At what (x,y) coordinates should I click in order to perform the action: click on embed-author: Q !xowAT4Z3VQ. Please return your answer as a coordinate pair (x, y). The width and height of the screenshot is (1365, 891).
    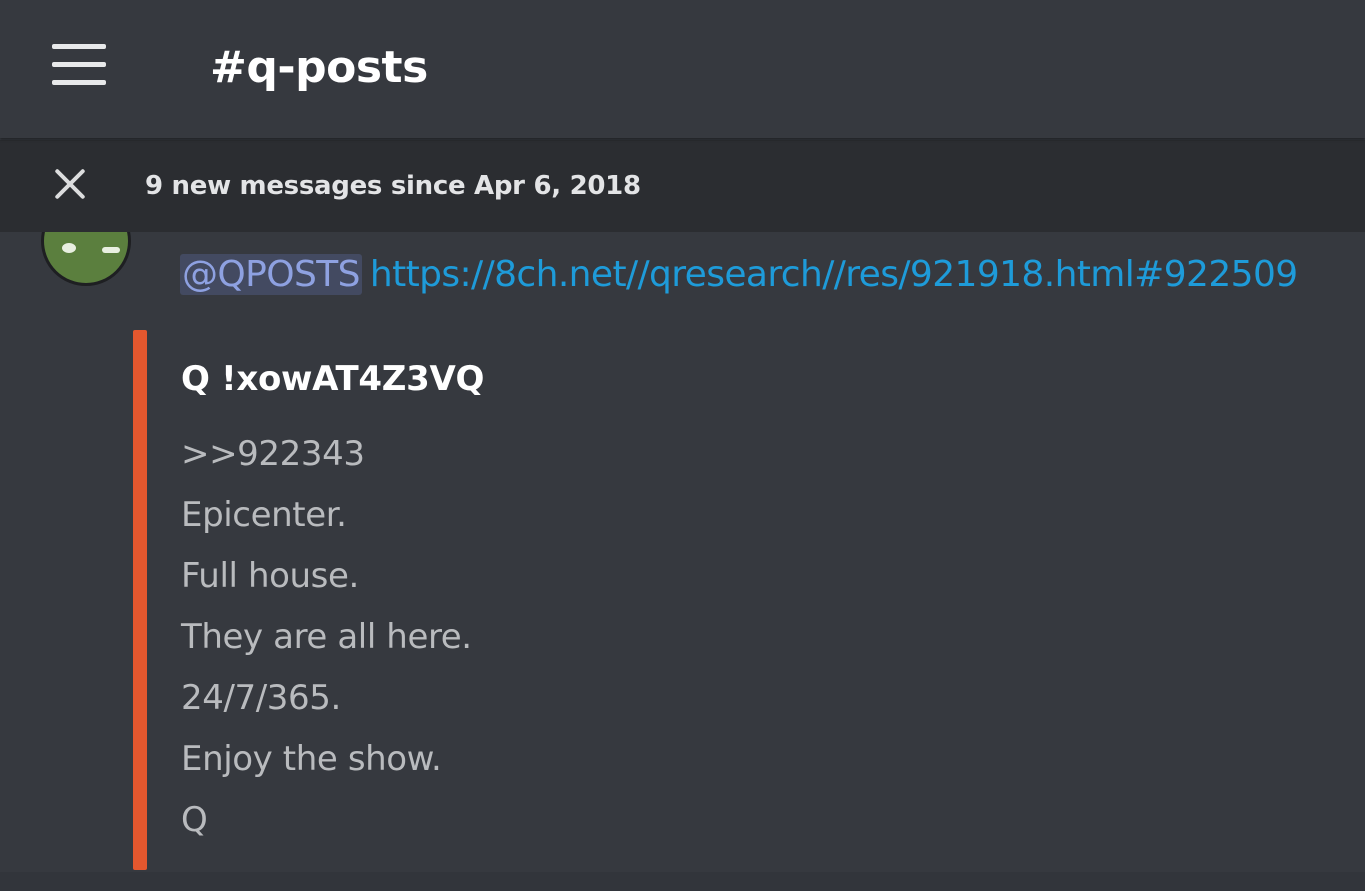
    Looking at the image, I should click on (333, 379).